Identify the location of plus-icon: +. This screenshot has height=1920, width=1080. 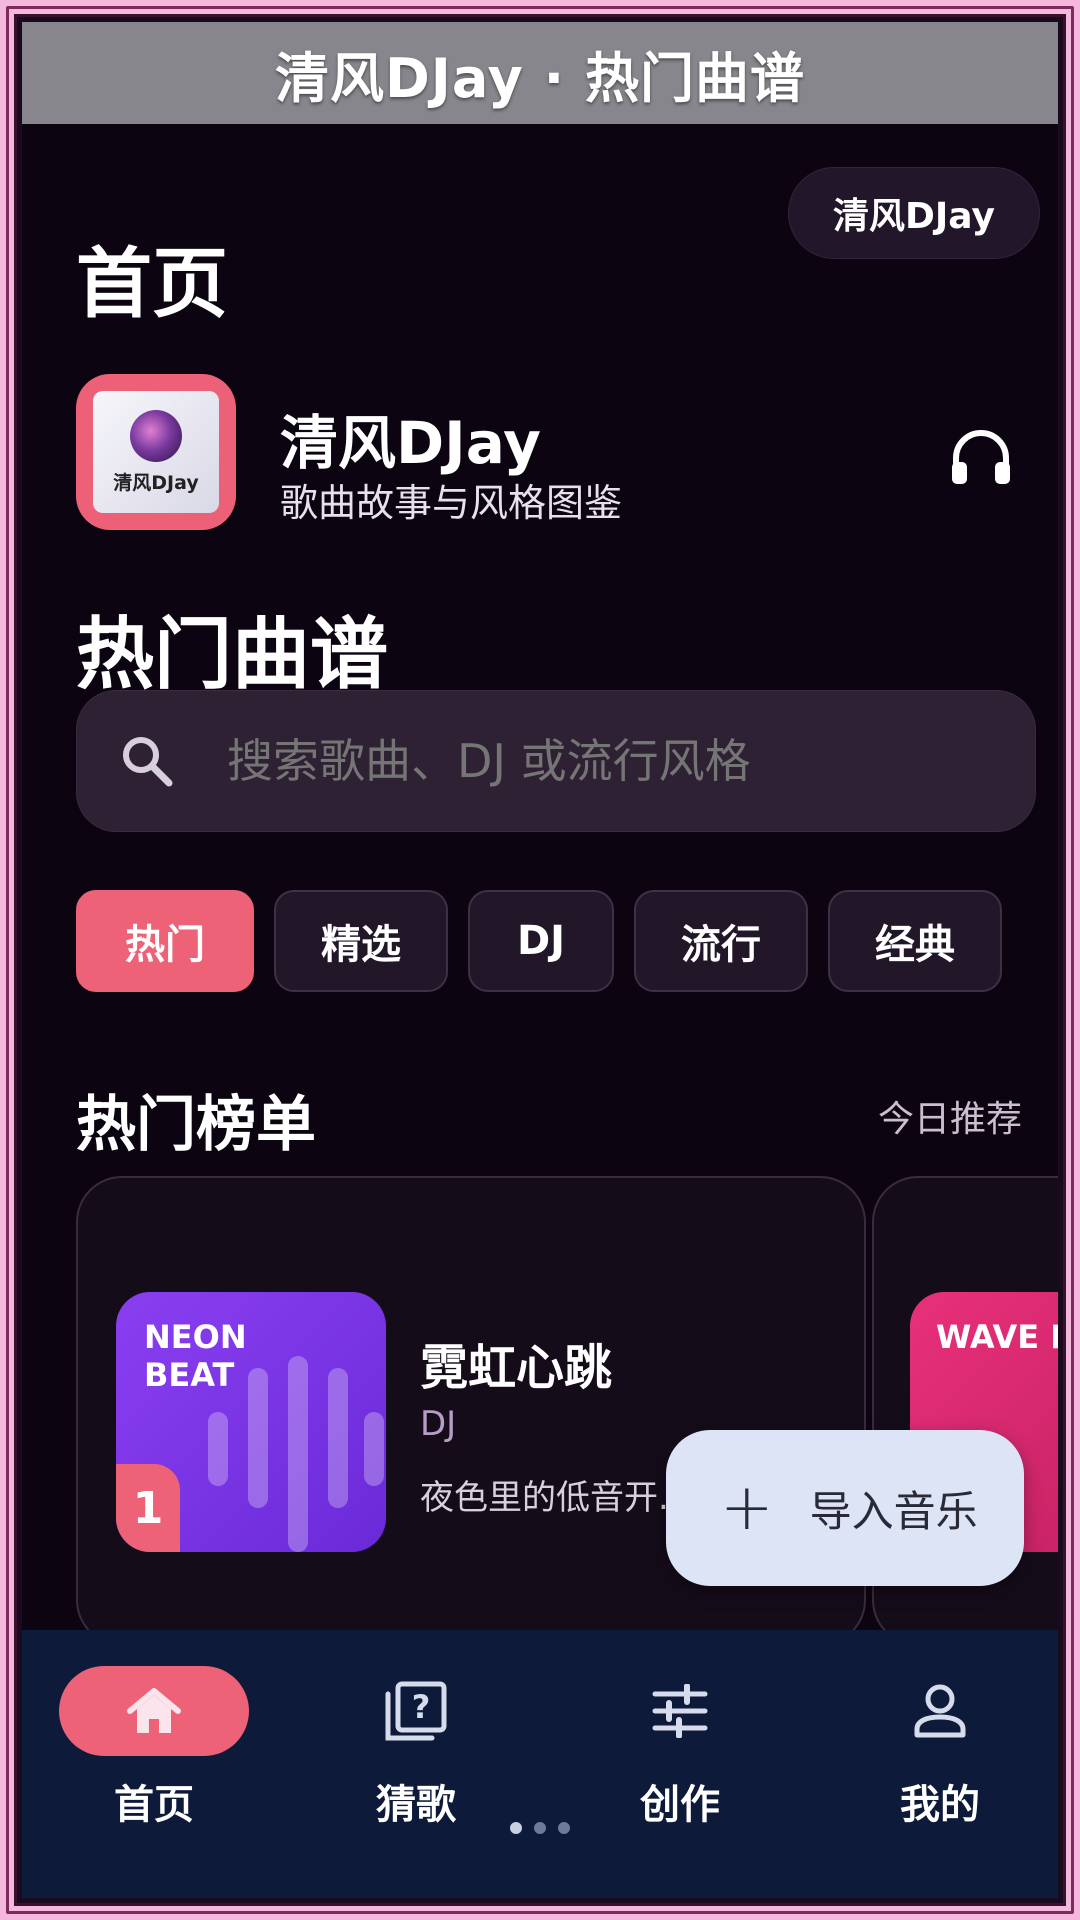
(747, 1508).